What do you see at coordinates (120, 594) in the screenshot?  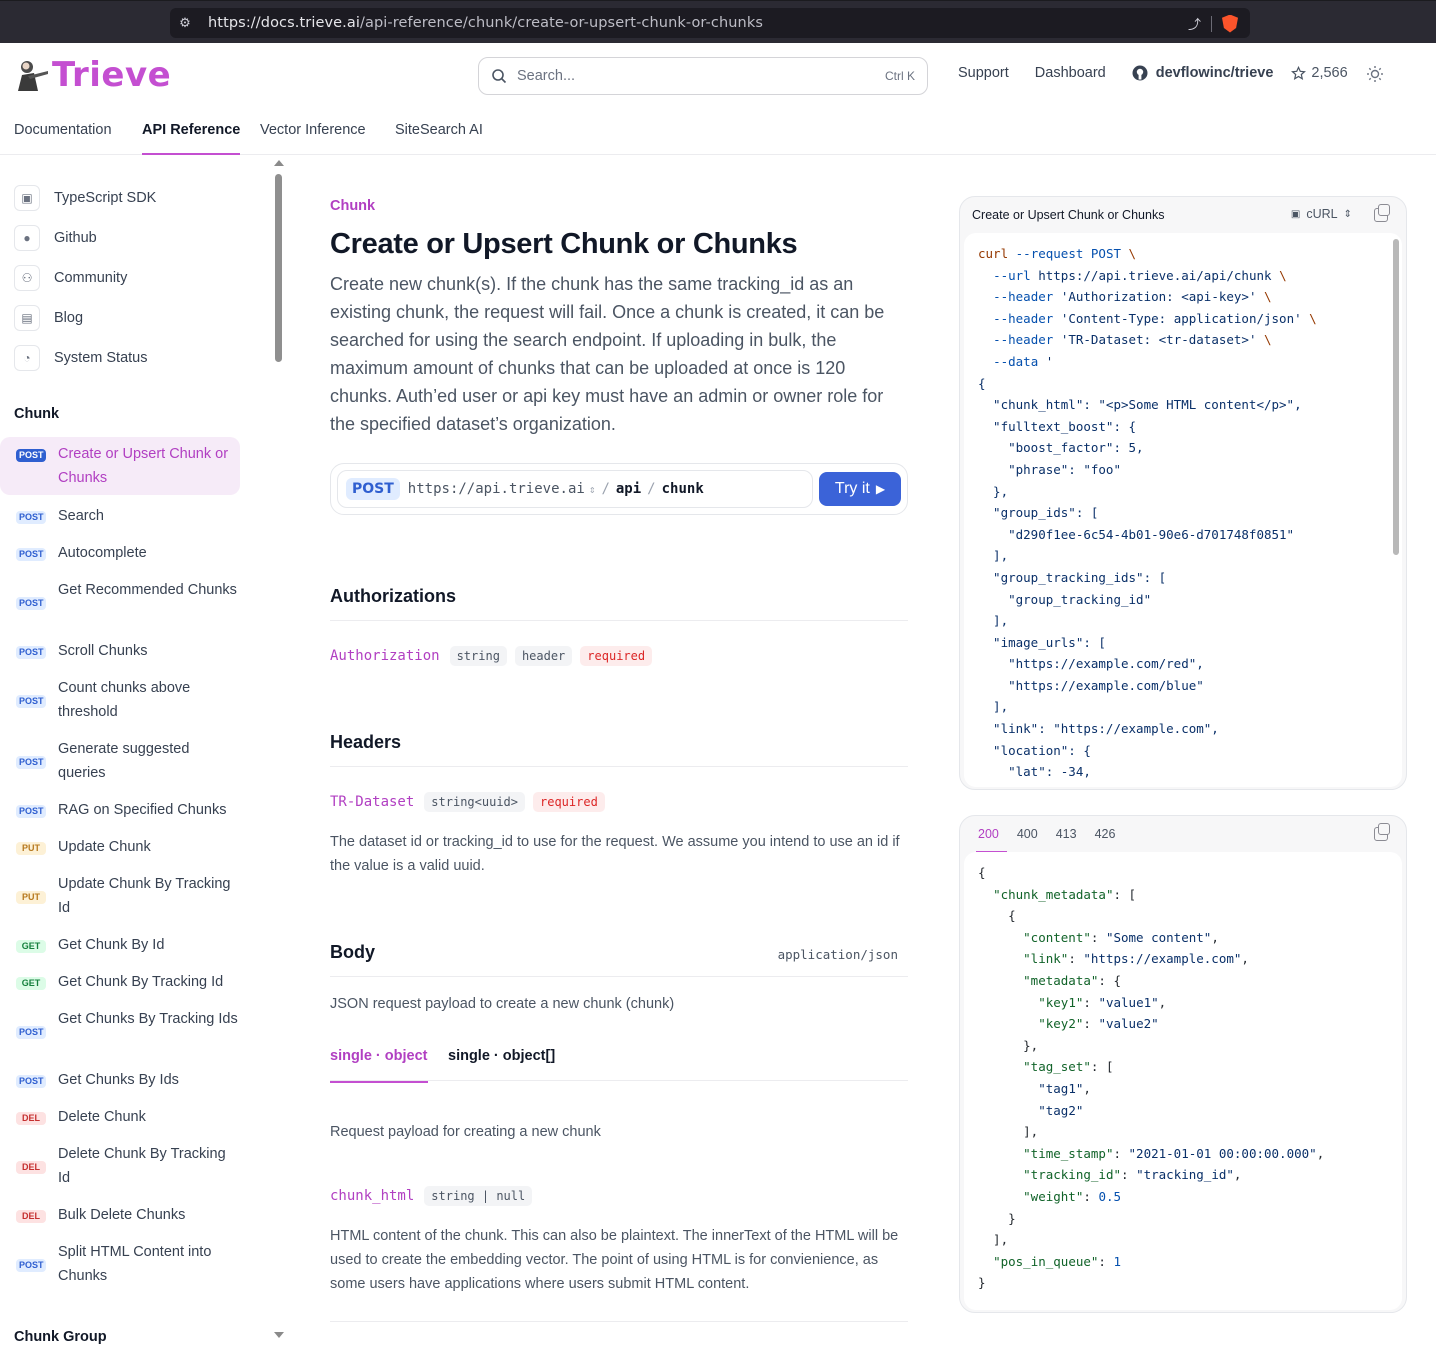 I see `sidebar-item-get-recommended-chunks: POST Get Recommended Chunks` at bounding box center [120, 594].